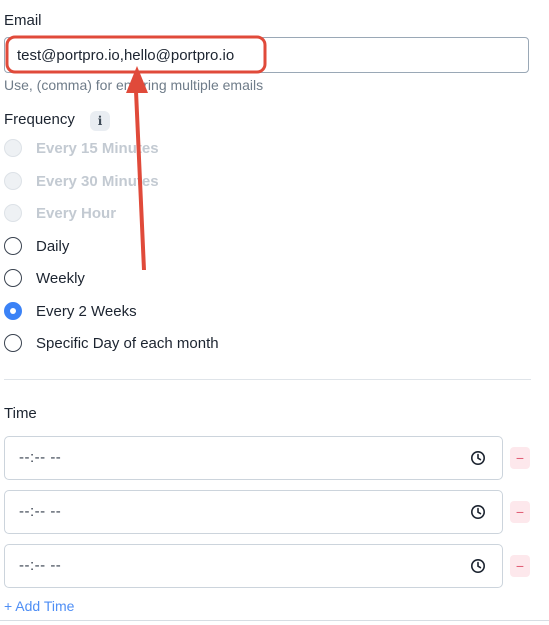  I want to click on radio-label: Every Hour, so click(76, 213).